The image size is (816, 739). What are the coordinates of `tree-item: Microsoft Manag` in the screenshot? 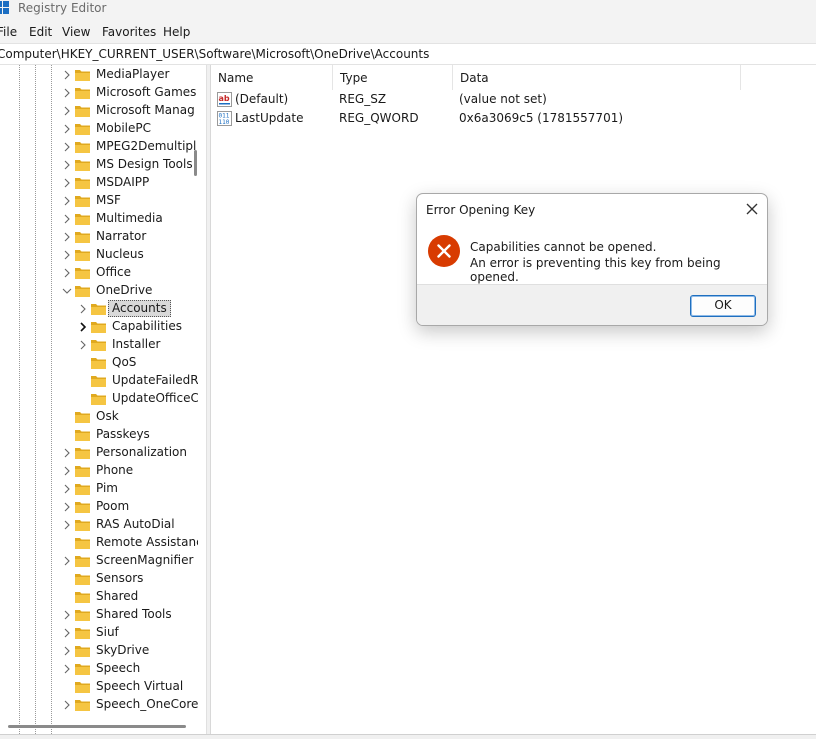 It's located at (99, 111).